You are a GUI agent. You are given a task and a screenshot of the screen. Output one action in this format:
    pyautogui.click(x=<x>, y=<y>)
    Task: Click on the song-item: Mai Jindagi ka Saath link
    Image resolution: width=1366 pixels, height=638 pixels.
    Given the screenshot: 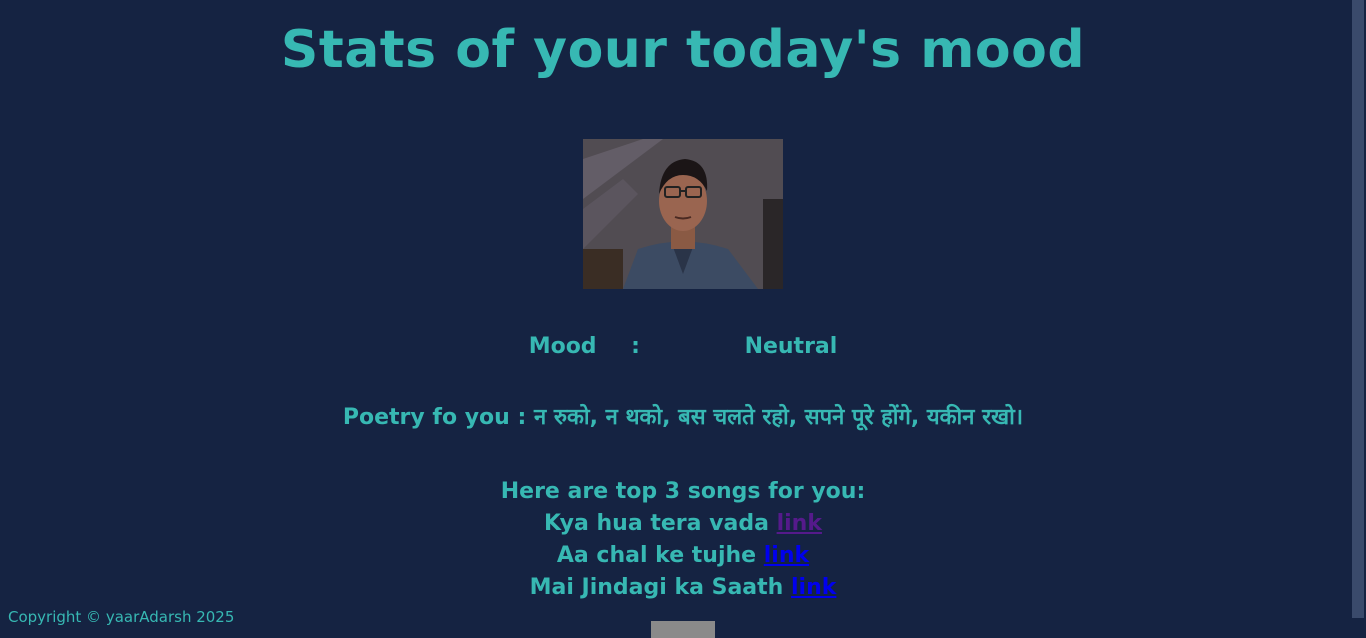 What is the action you would take?
    pyautogui.click(x=683, y=588)
    